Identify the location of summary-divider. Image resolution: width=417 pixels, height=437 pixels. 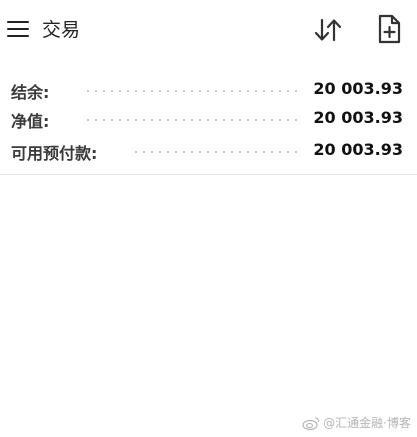
(208, 174).